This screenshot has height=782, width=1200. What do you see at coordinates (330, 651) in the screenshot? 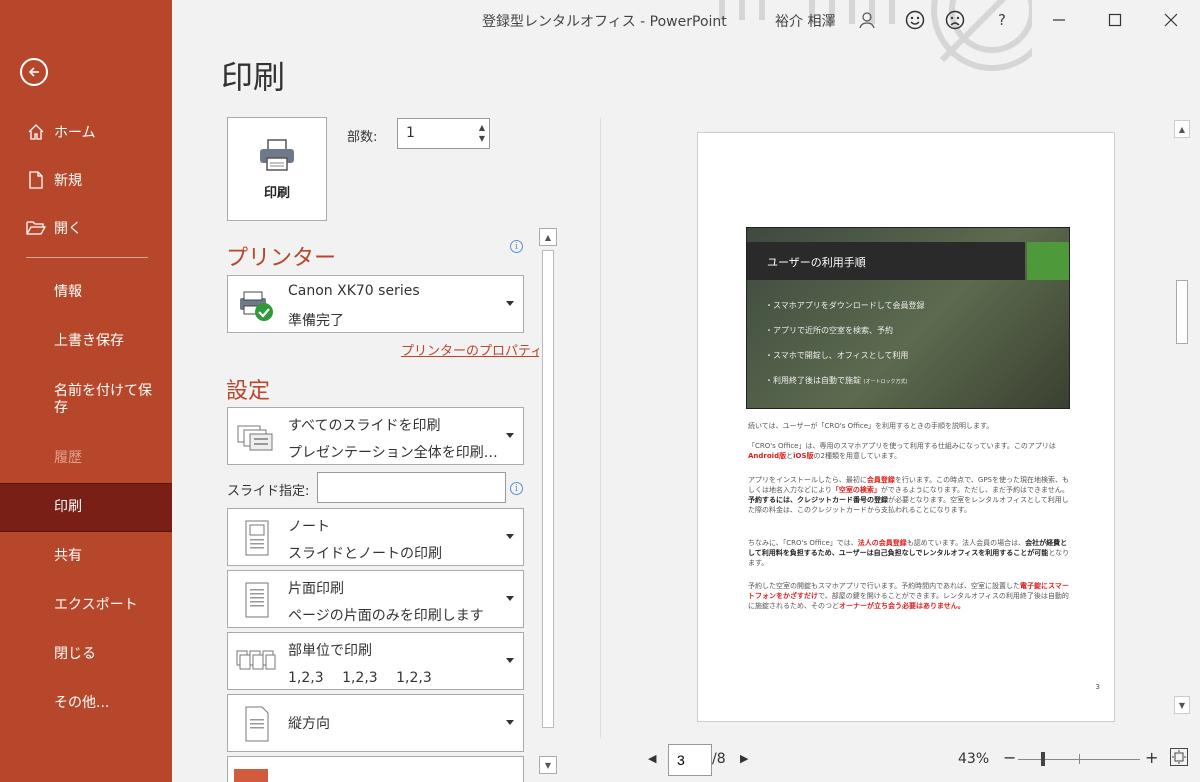
I see `collation-title: 部単位で印刷` at bounding box center [330, 651].